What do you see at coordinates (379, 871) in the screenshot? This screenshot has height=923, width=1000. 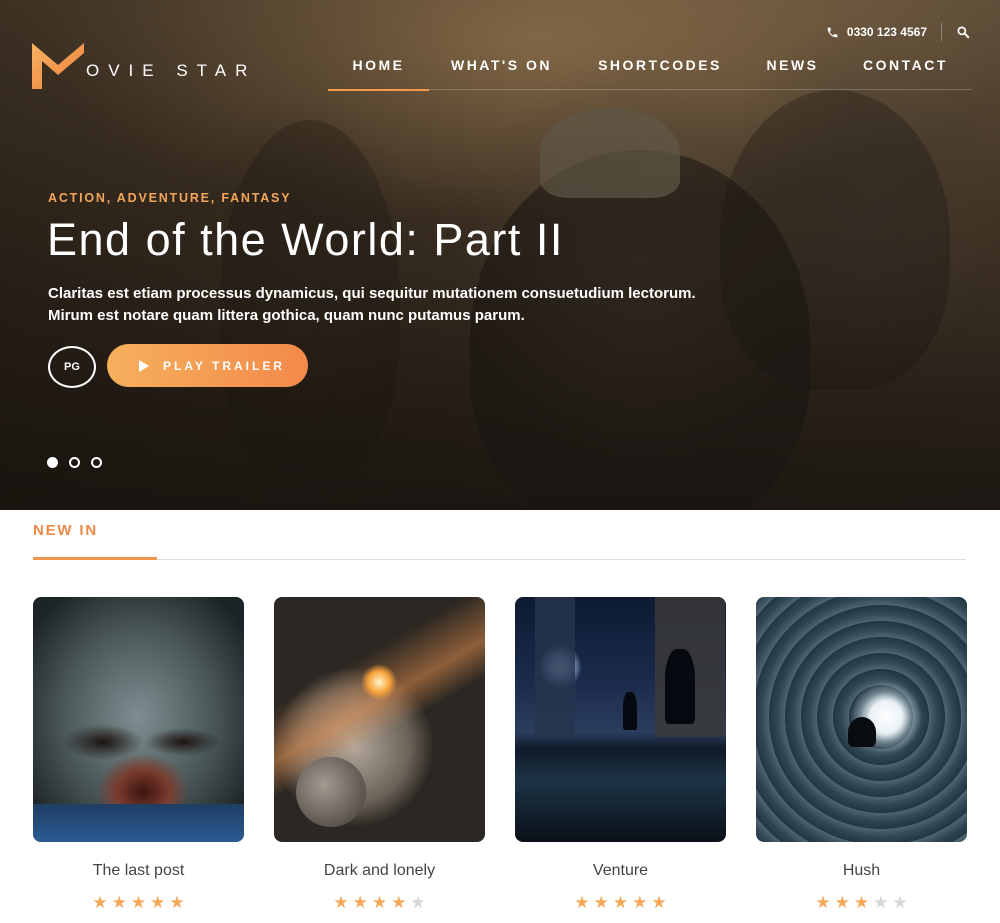 I see `movie-title: Dark and lonely` at bounding box center [379, 871].